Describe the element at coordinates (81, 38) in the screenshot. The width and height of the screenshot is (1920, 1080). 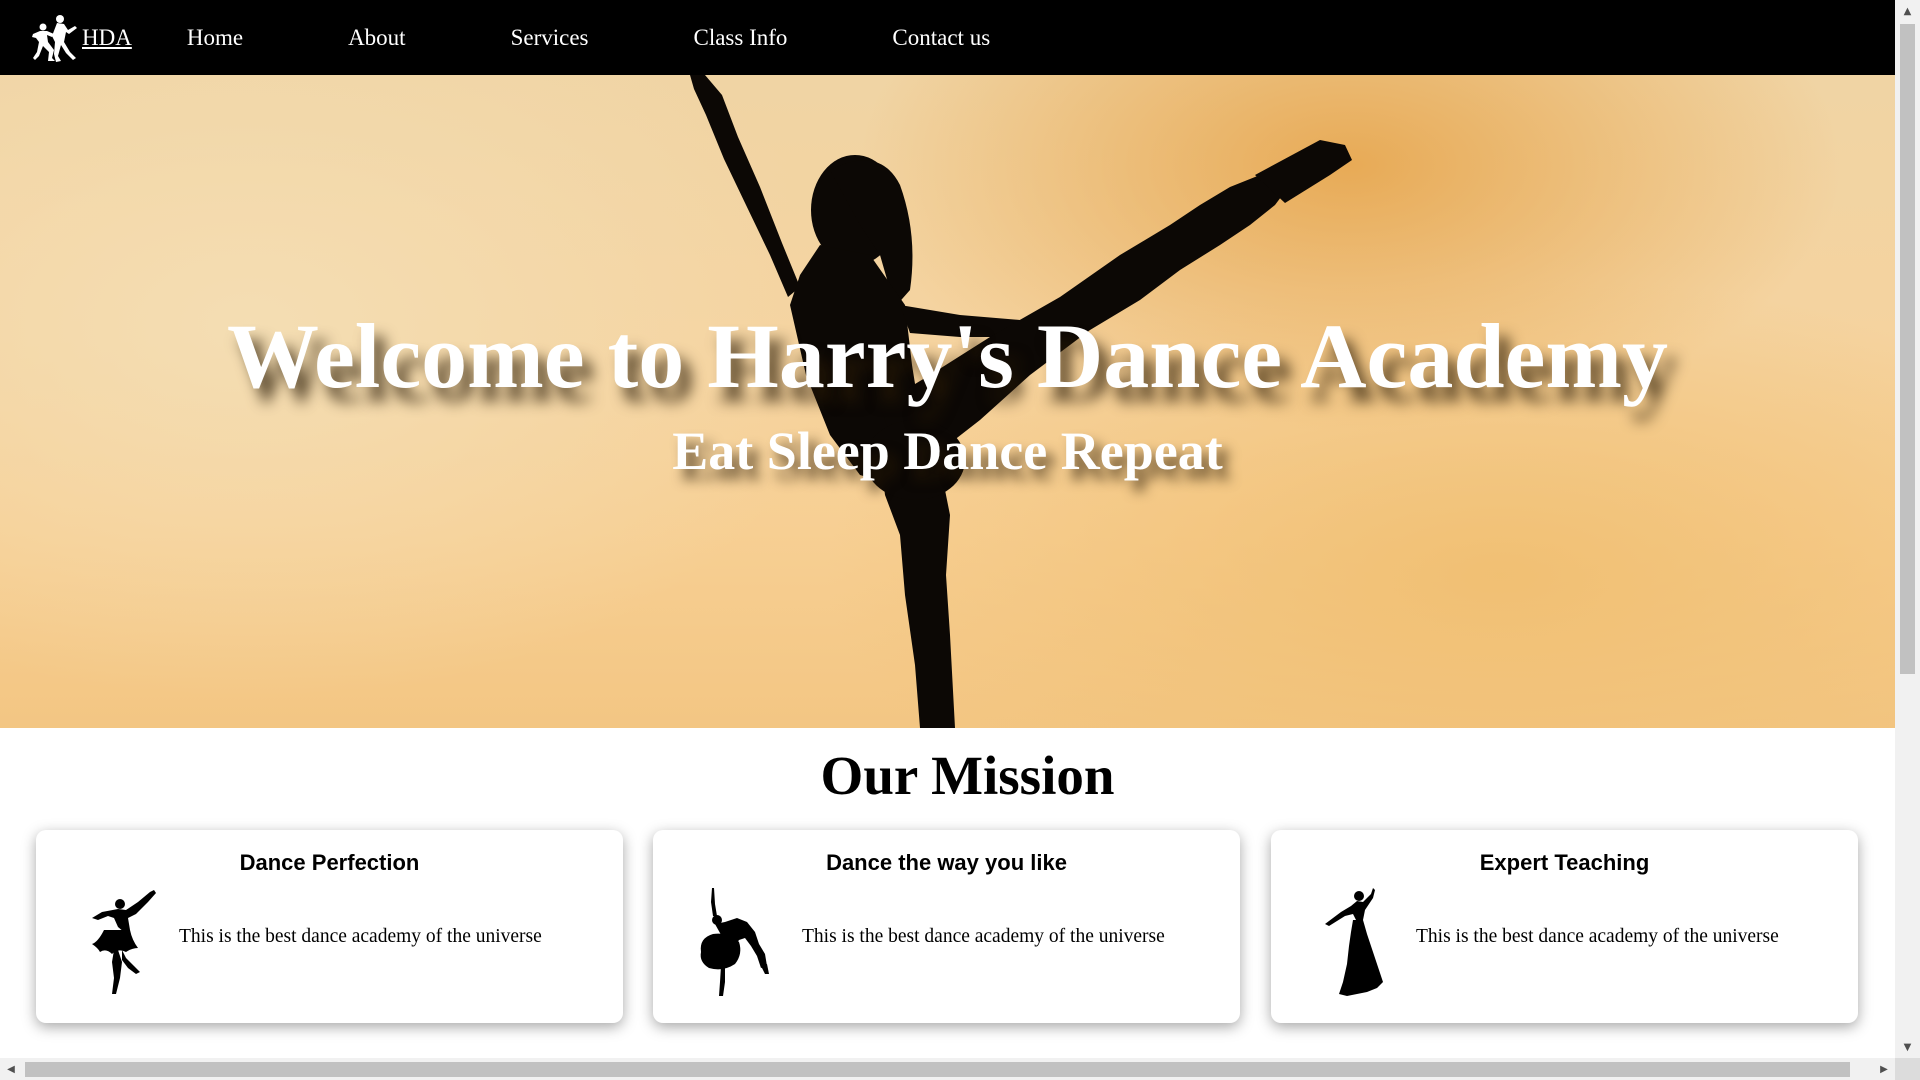
I see `brand-link: HDA` at that location.